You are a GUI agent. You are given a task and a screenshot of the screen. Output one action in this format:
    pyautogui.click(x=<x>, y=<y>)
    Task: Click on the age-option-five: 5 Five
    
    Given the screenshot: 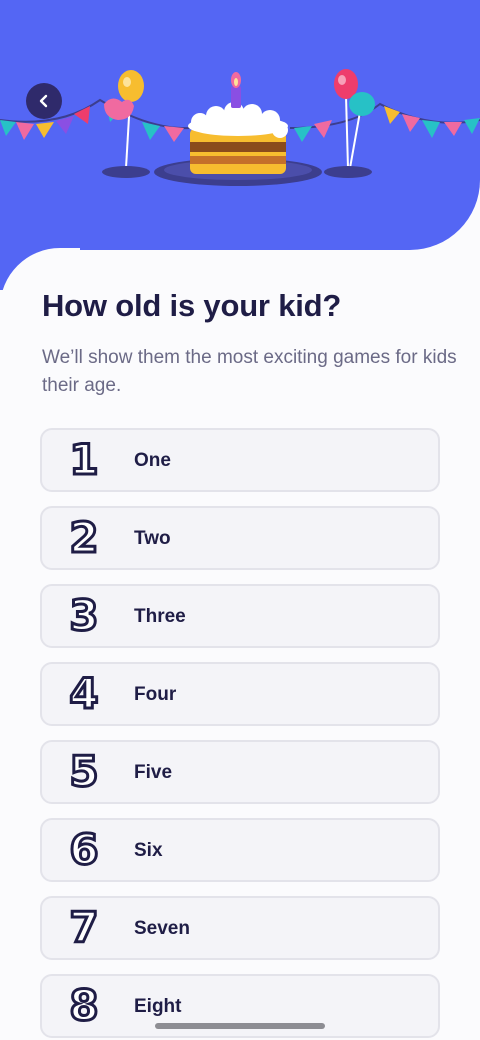 What is the action you would take?
    pyautogui.click(x=240, y=772)
    